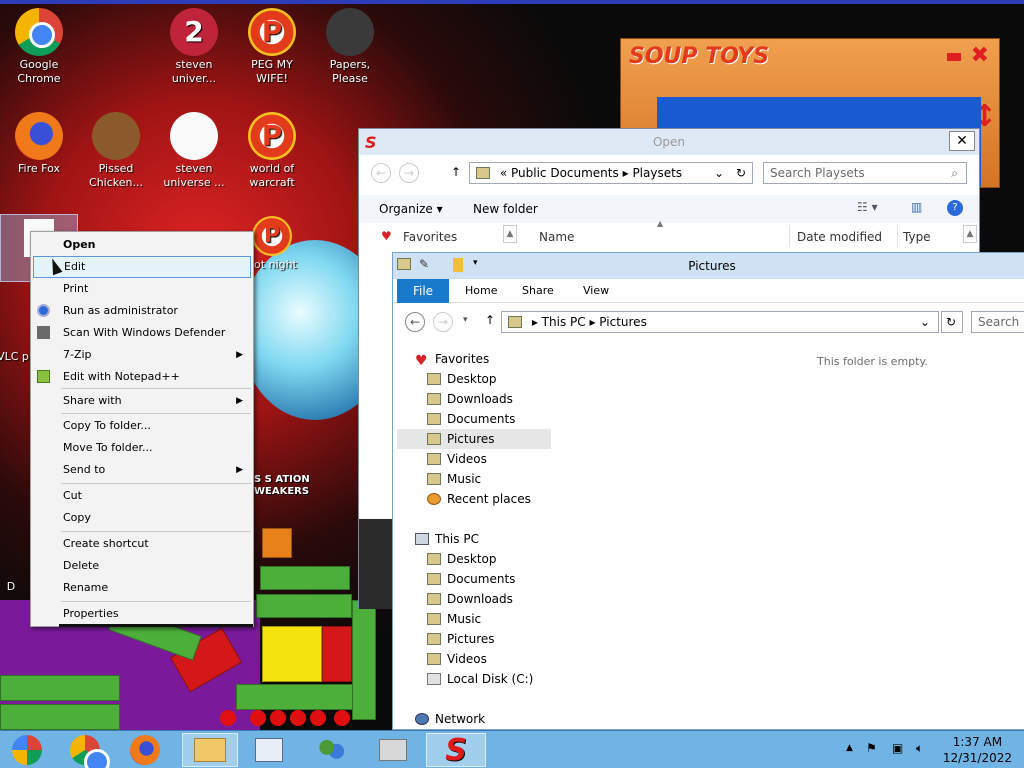 The height and width of the screenshot is (768, 1024). I want to click on pictures-titlebar: ✎ ▾ Pictures, so click(708, 266).